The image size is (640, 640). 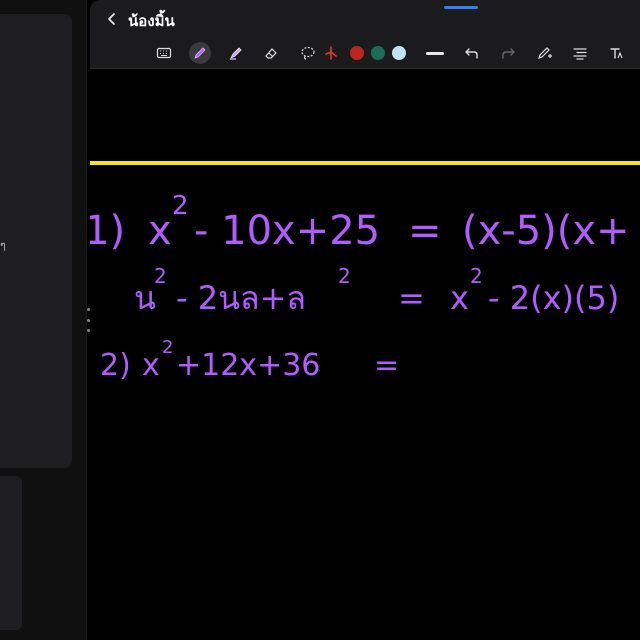 I want to click on lasso-button, so click(x=308, y=53).